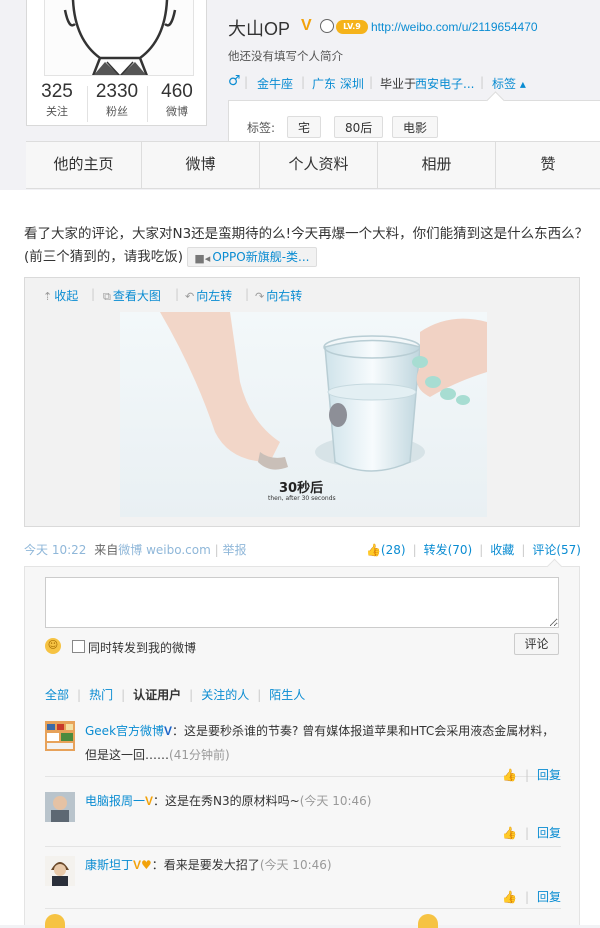 The width and height of the screenshot is (600, 928). I want to click on forward-checkbox-label: 同时转发到我的微博, so click(142, 648).